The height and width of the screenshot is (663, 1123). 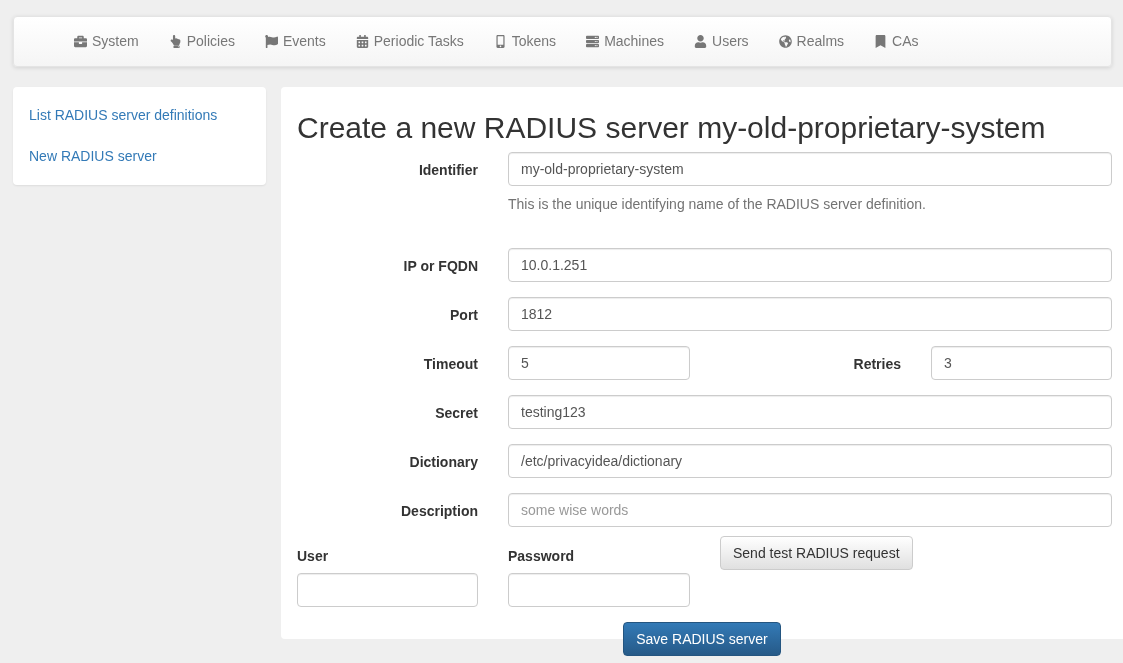 What do you see at coordinates (672, 128) in the screenshot?
I see `page-title: Create a new RADIUS server my-old-proprietary-system` at bounding box center [672, 128].